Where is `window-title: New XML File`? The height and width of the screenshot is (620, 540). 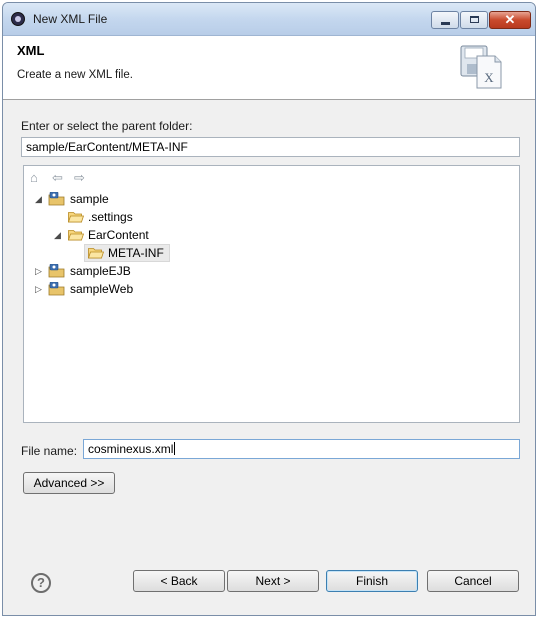
window-title: New XML File is located at coordinates (70, 19).